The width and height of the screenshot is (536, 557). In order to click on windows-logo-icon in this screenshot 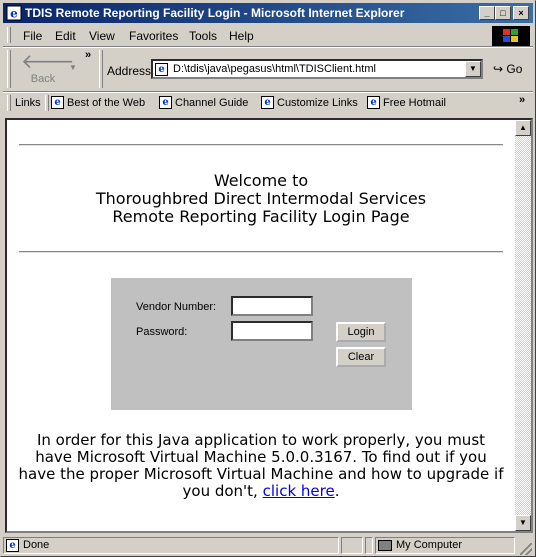, I will do `click(511, 36)`.